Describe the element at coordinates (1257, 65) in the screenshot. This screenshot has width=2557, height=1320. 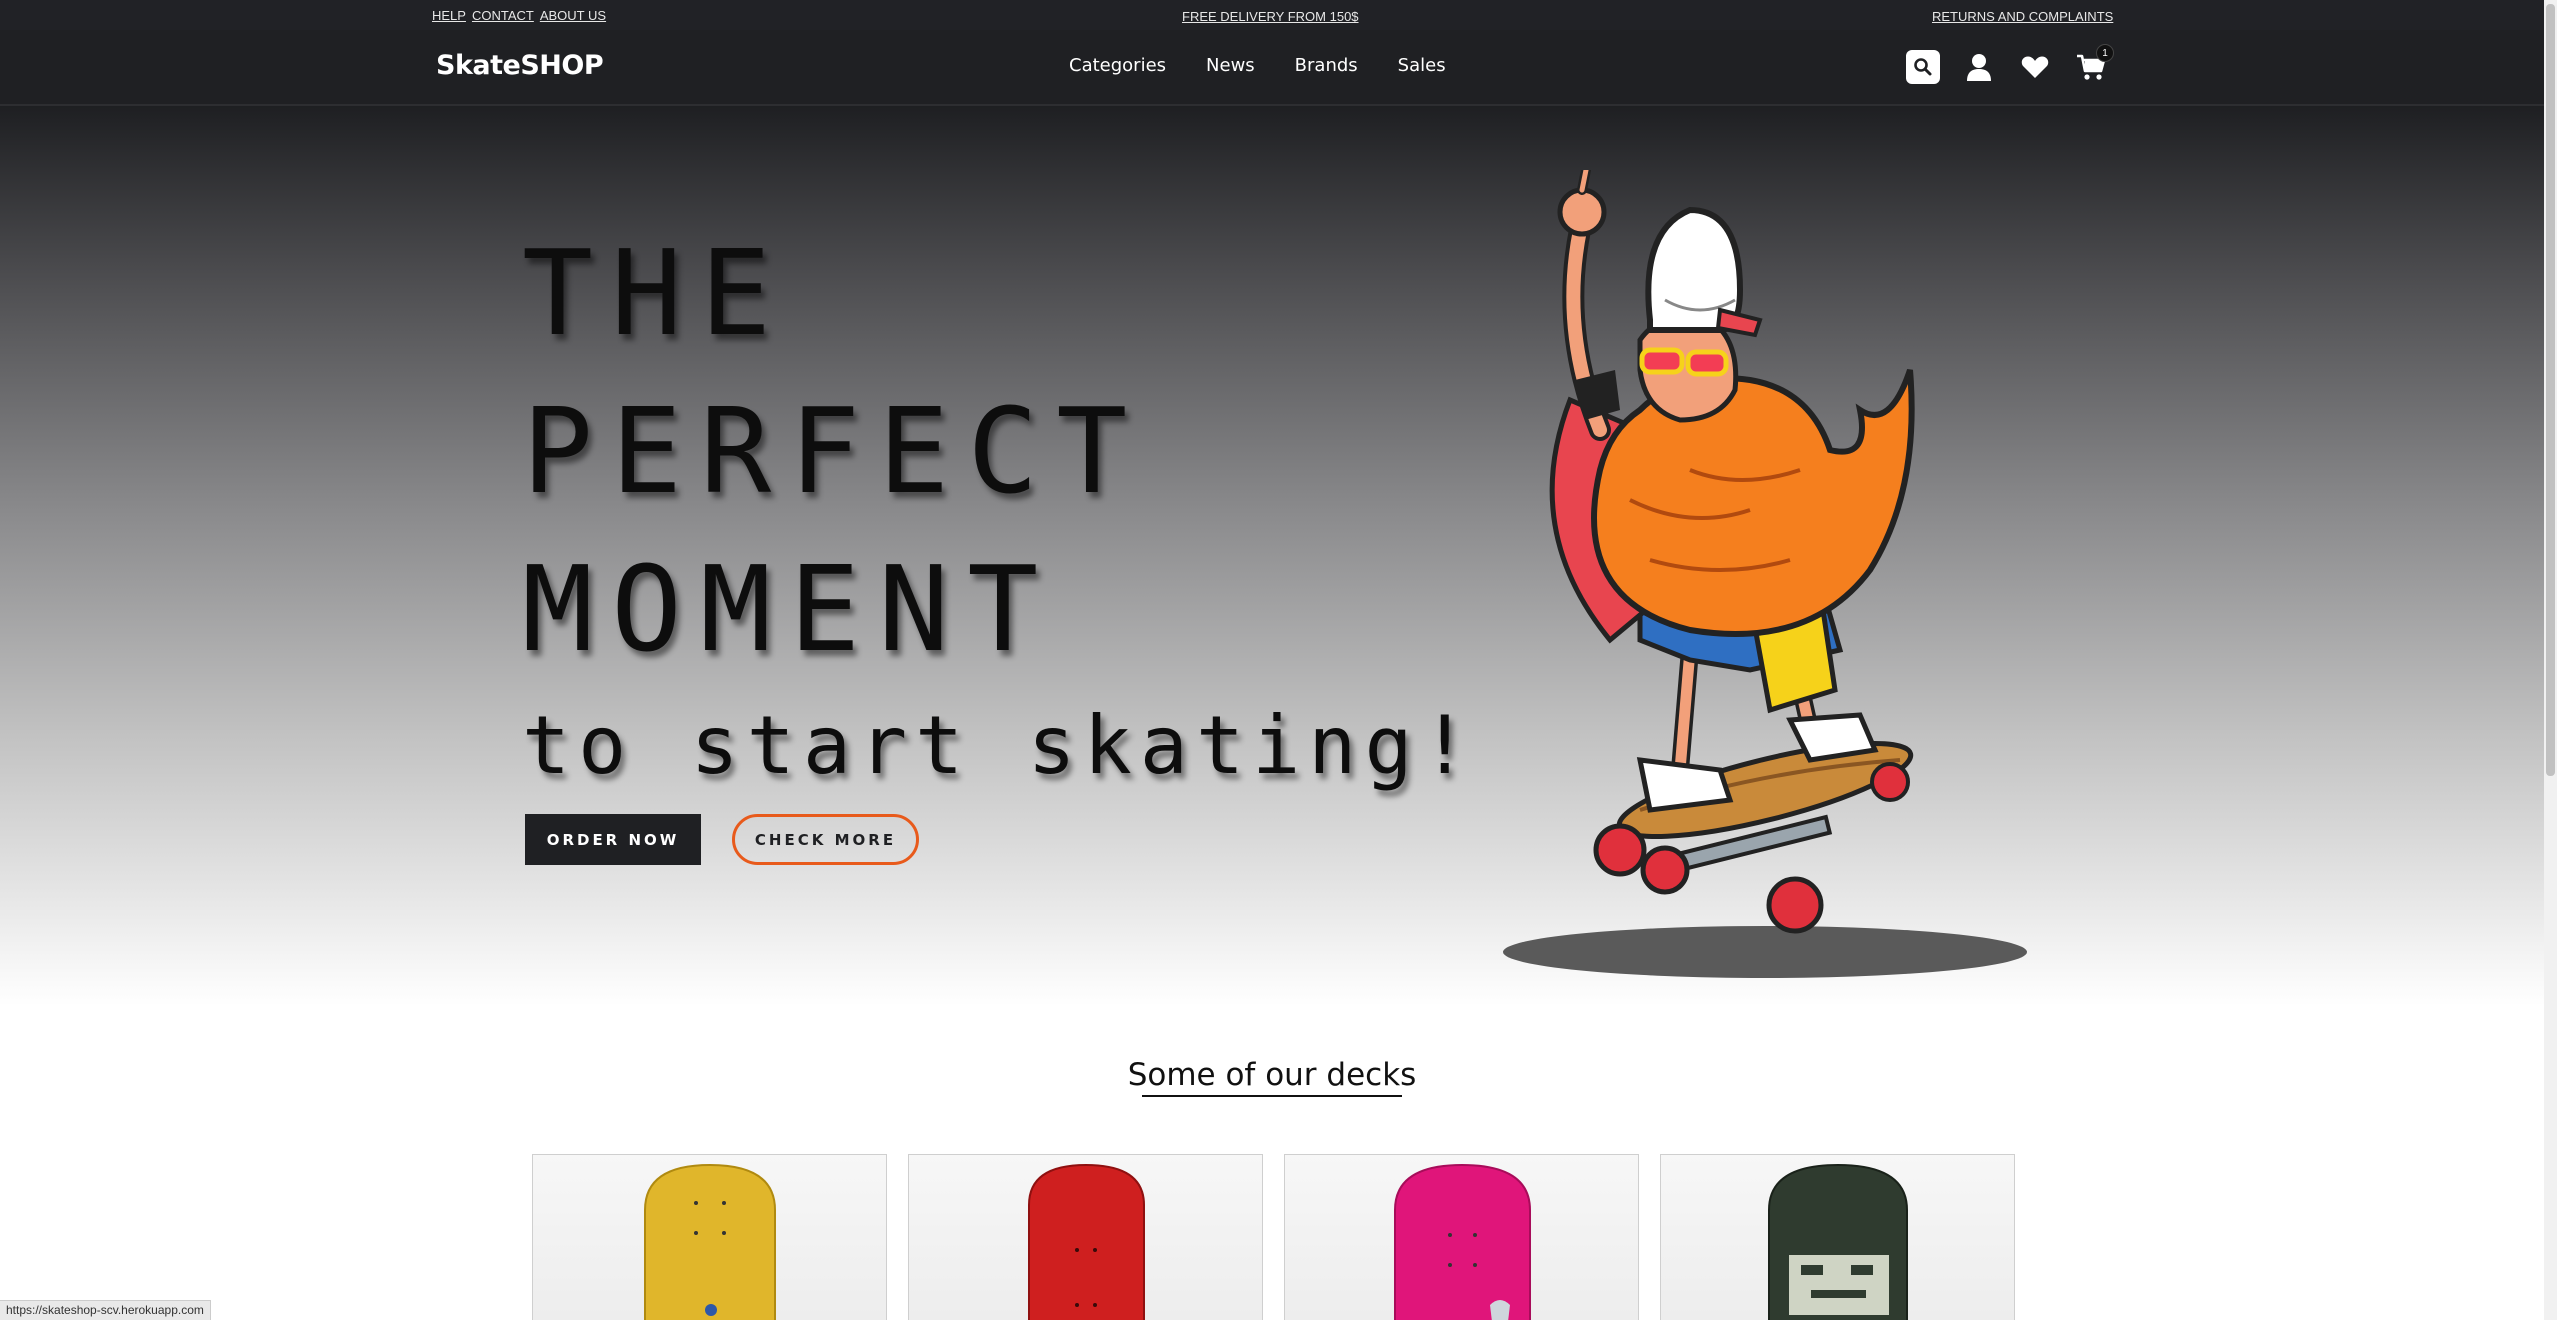
I see `nav-links: Categories News Brands Sales` at that location.